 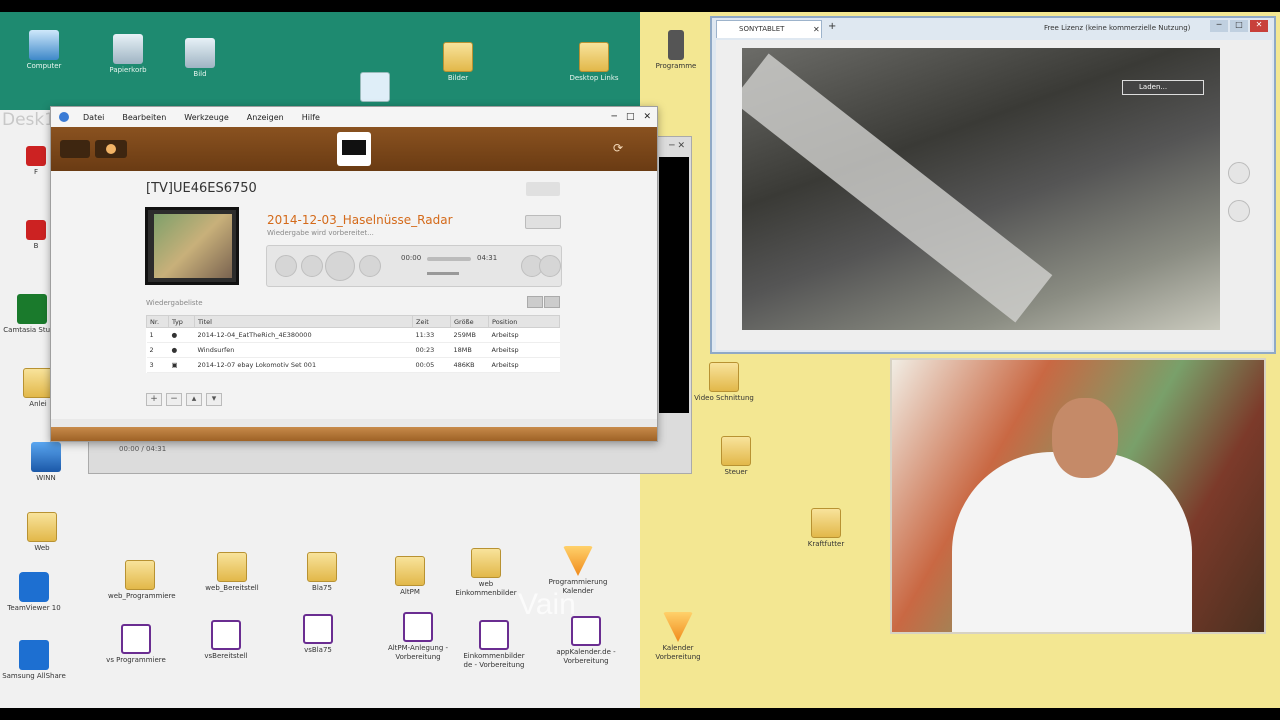 I want to click on next-icon, so click(x=370, y=266).